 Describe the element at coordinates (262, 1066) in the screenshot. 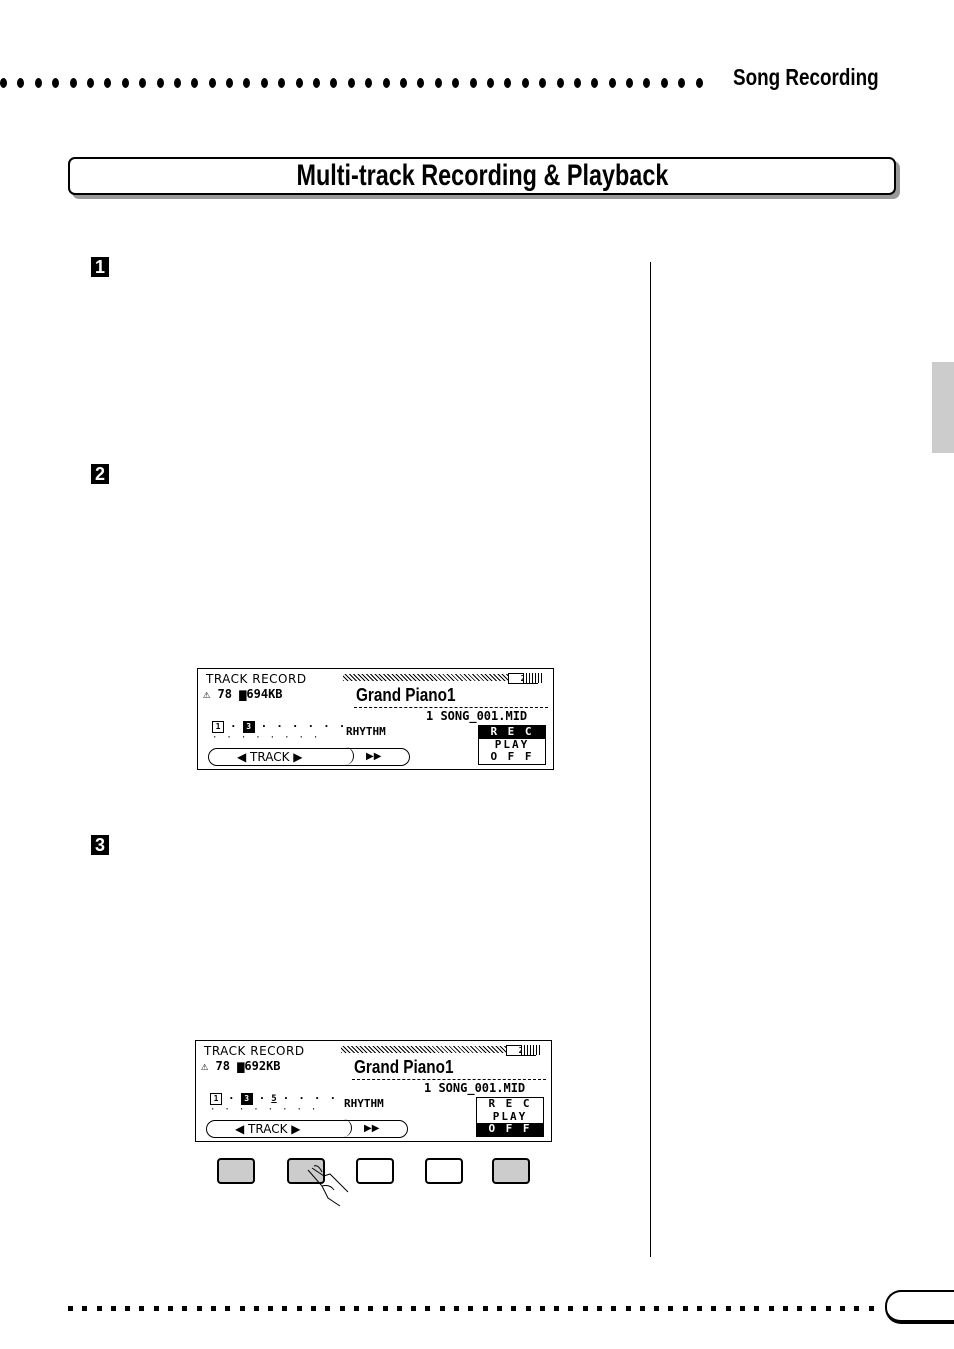

I see `memory-value: 692KB` at that location.